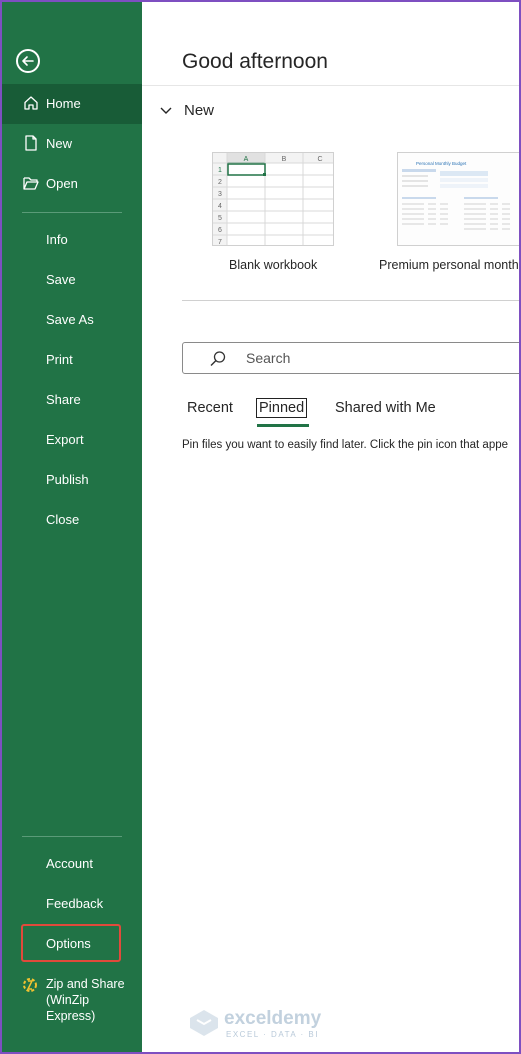 The image size is (521, 1054). I want to click on nav-save-as: Save As, so click(72, 320).